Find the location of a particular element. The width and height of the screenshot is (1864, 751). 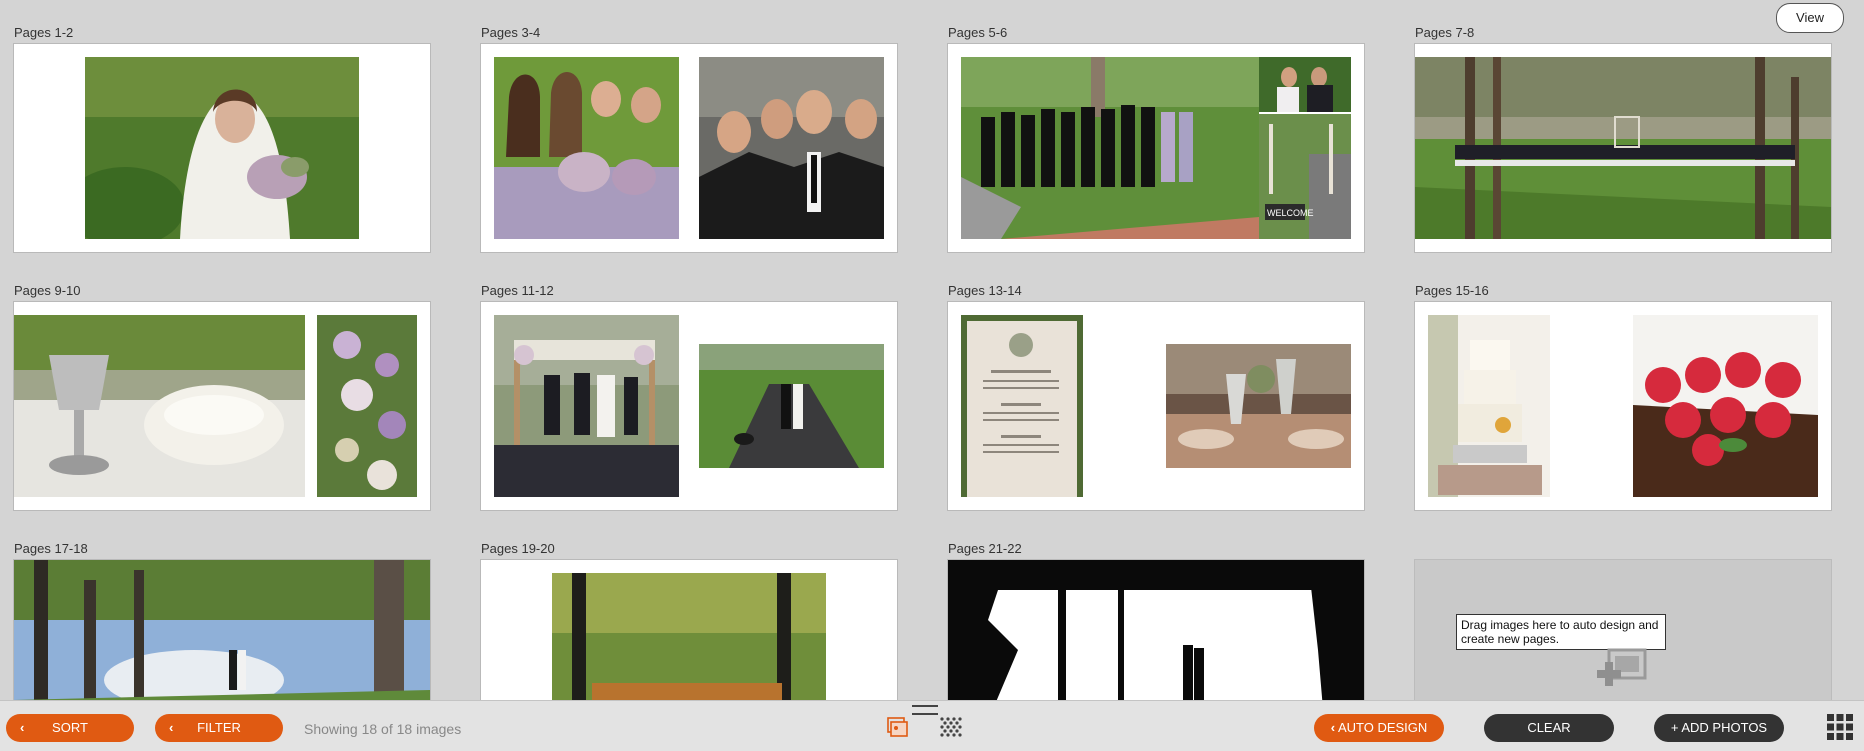

sort-label: SORT is located at coordinates (70, 727).